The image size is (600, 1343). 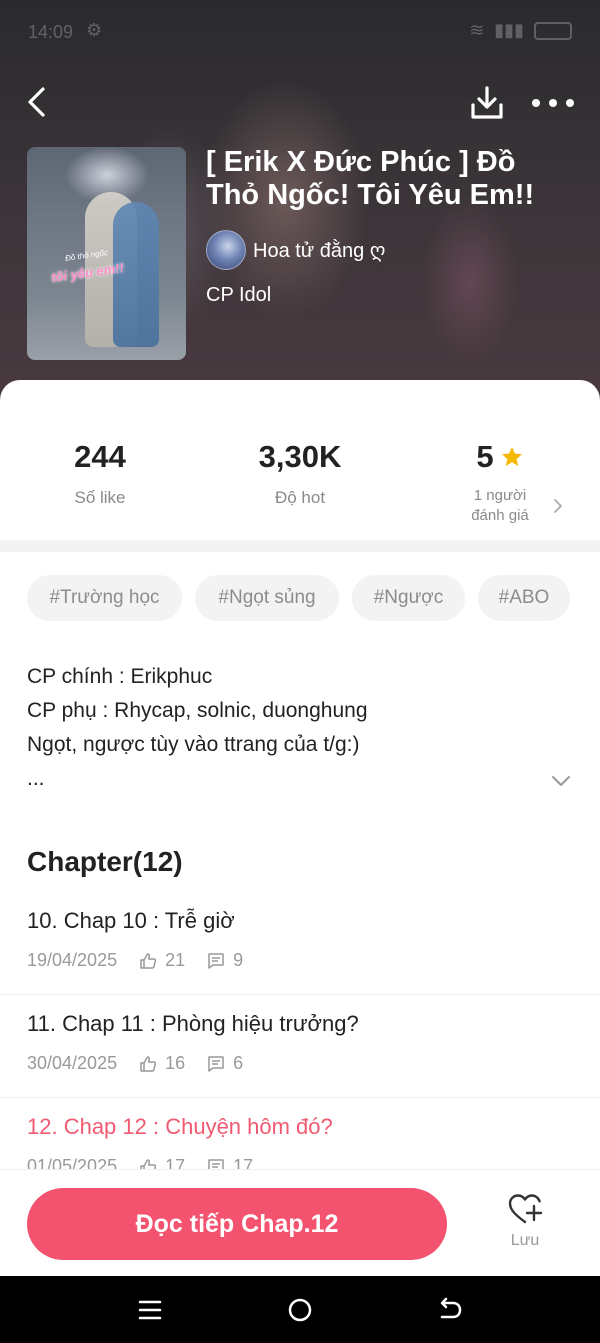 What do you see at coordinates (300, 456) in the screenshot?
I see `hot-value: 3,30K` at bounding box center [300, 456].